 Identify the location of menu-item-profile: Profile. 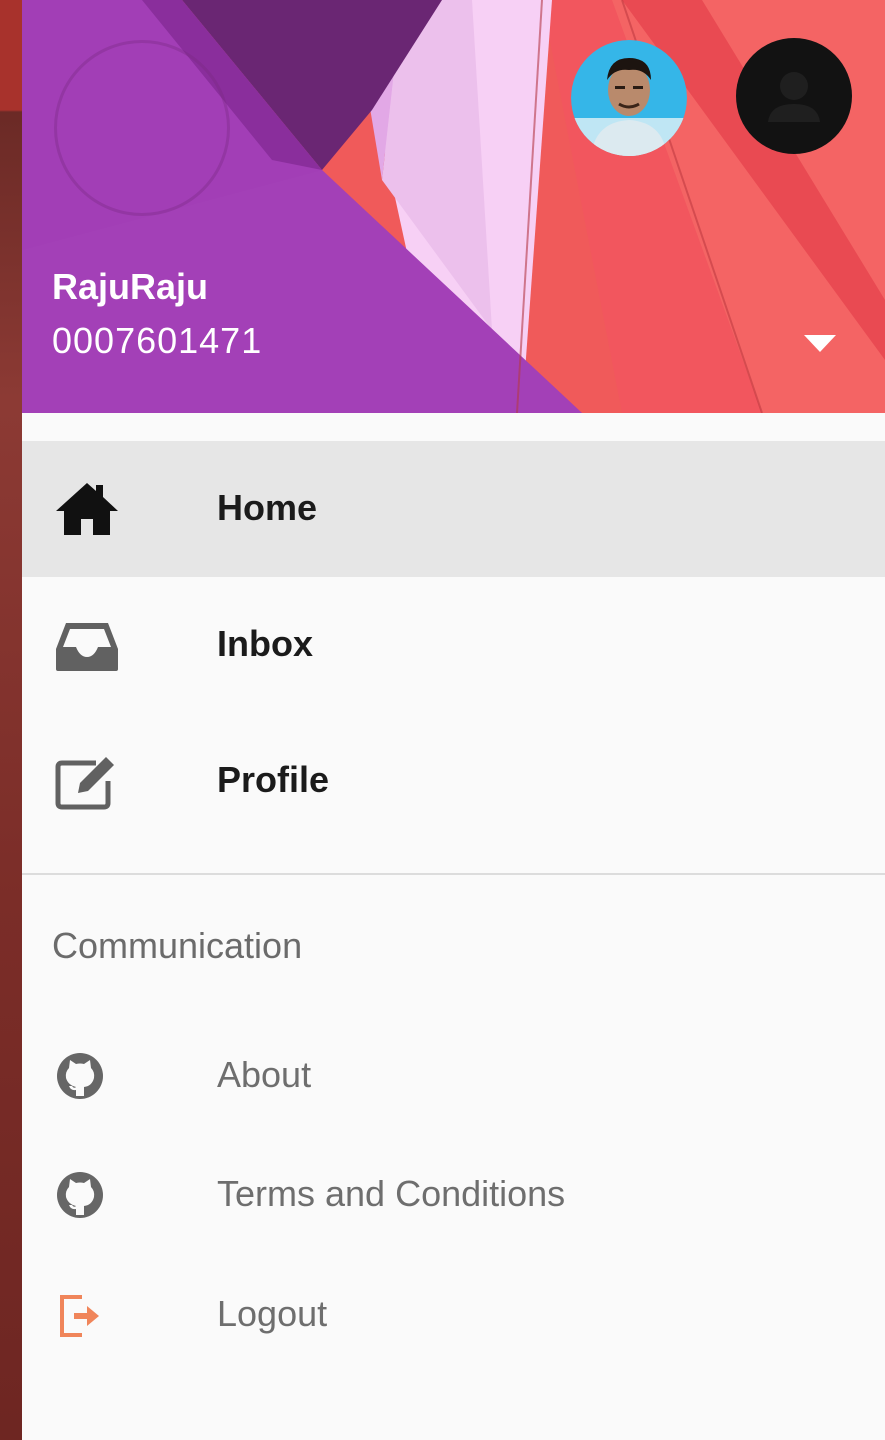
(453, 781).